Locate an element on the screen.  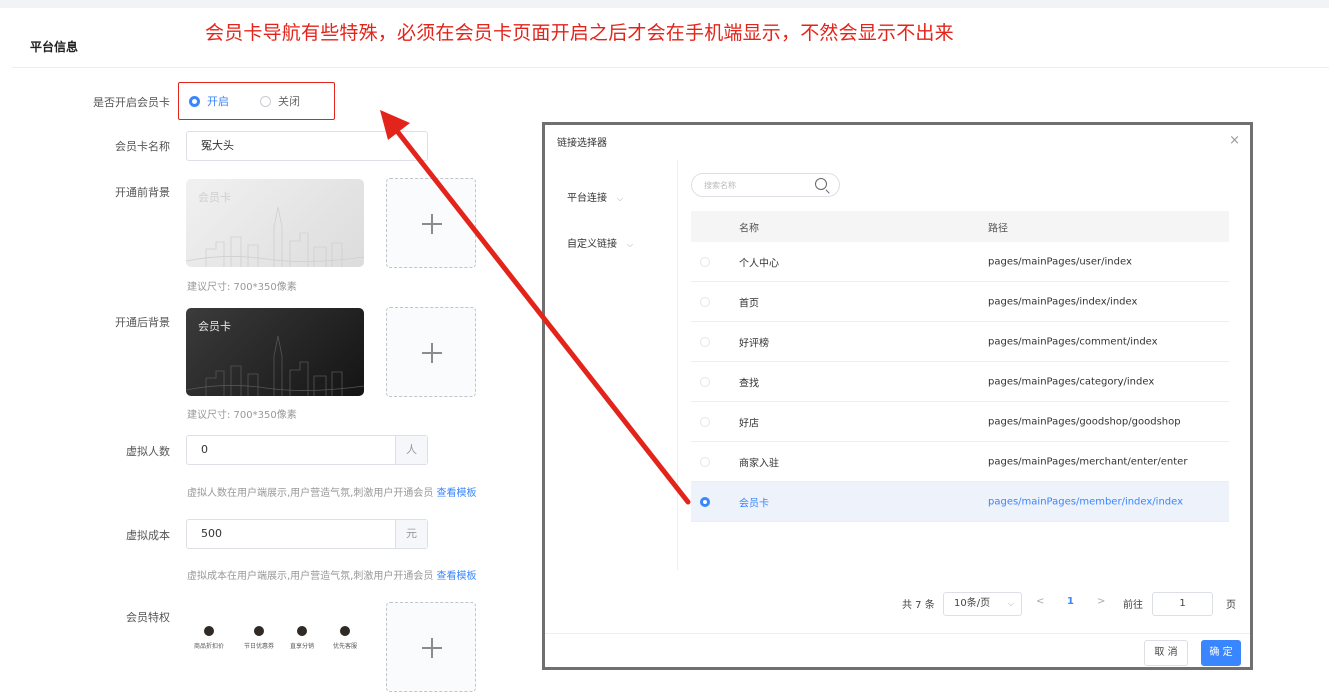
dialog-divider is located at coordinates (677, 365).